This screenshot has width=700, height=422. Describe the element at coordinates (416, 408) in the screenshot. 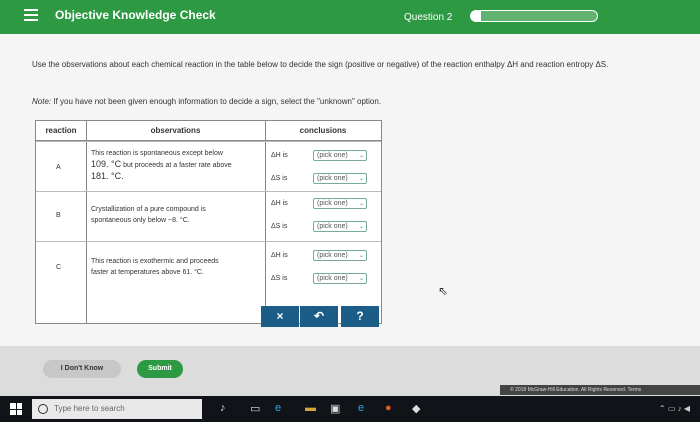

I see `app-icon: ◆` at that location.